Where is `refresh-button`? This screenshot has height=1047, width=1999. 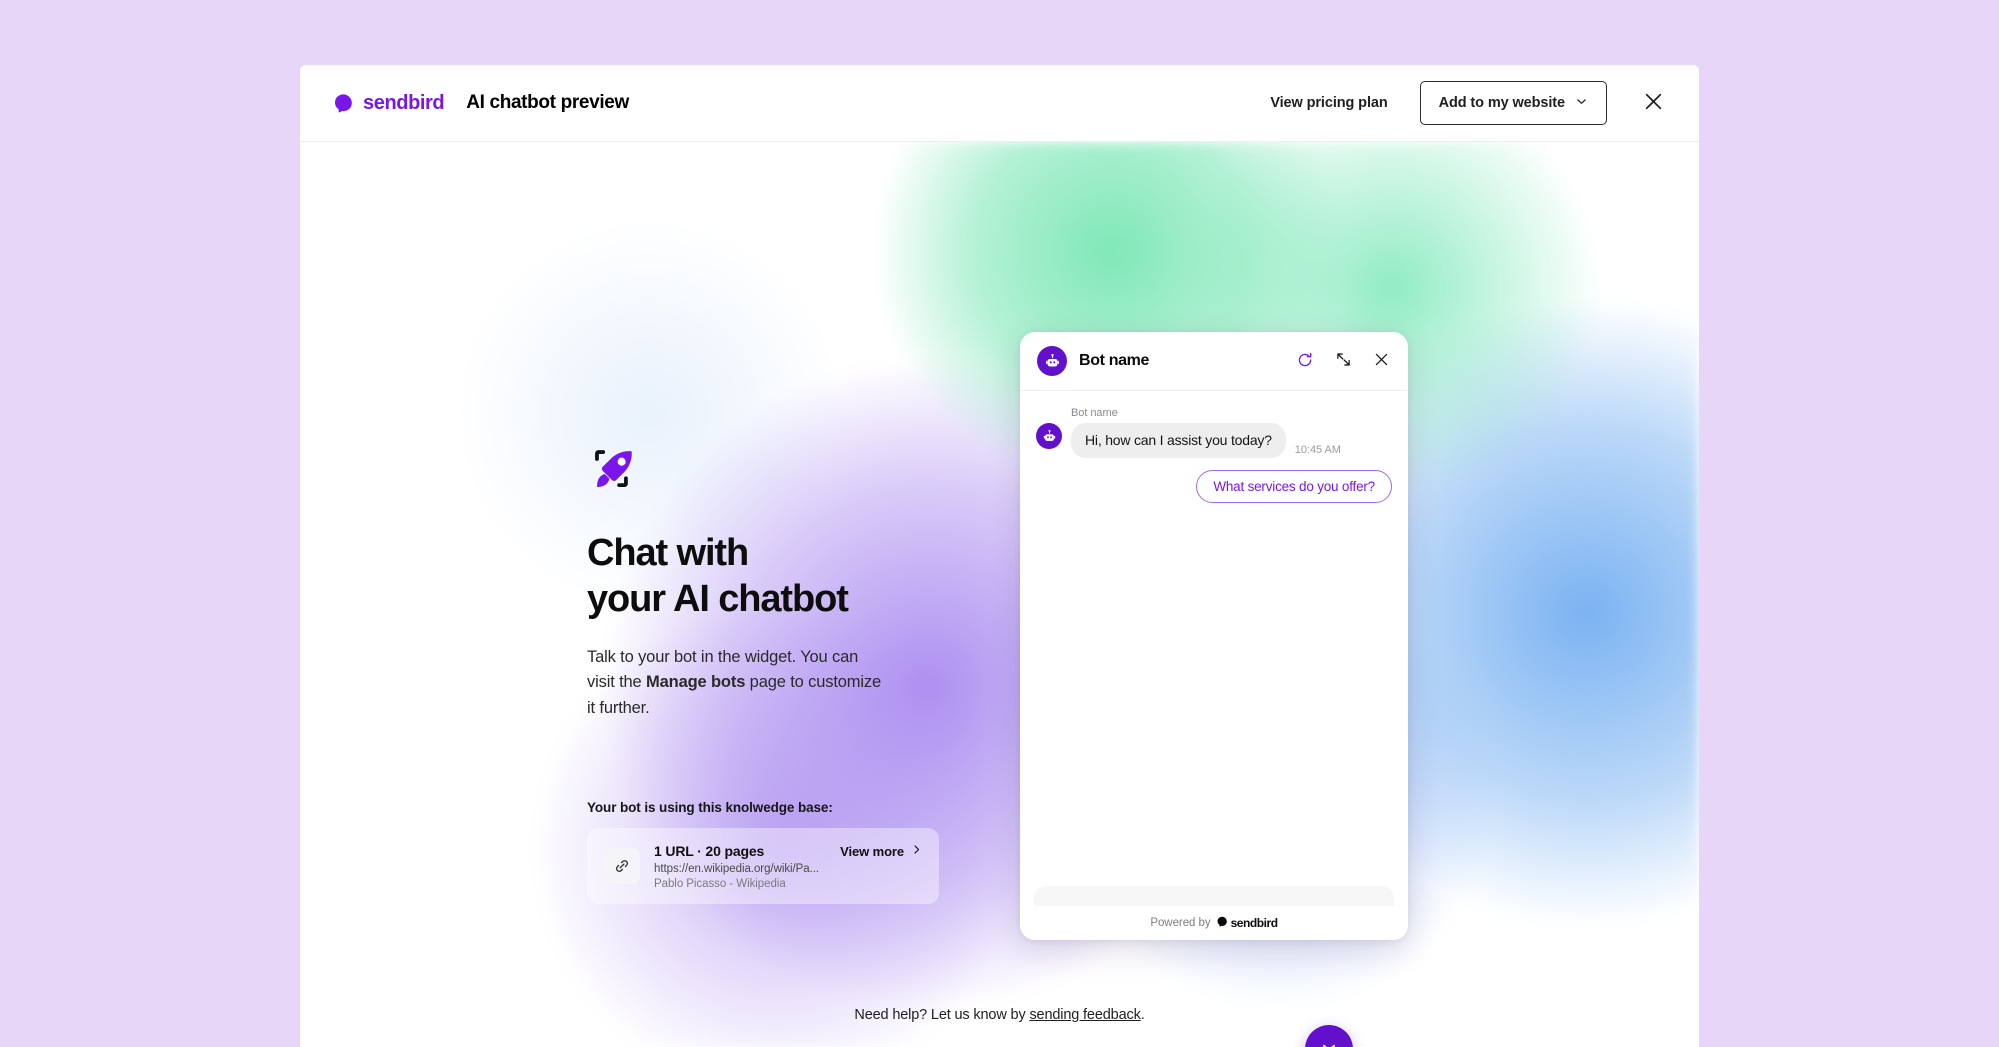
refresh-button is located at coordinates (1305, 361).